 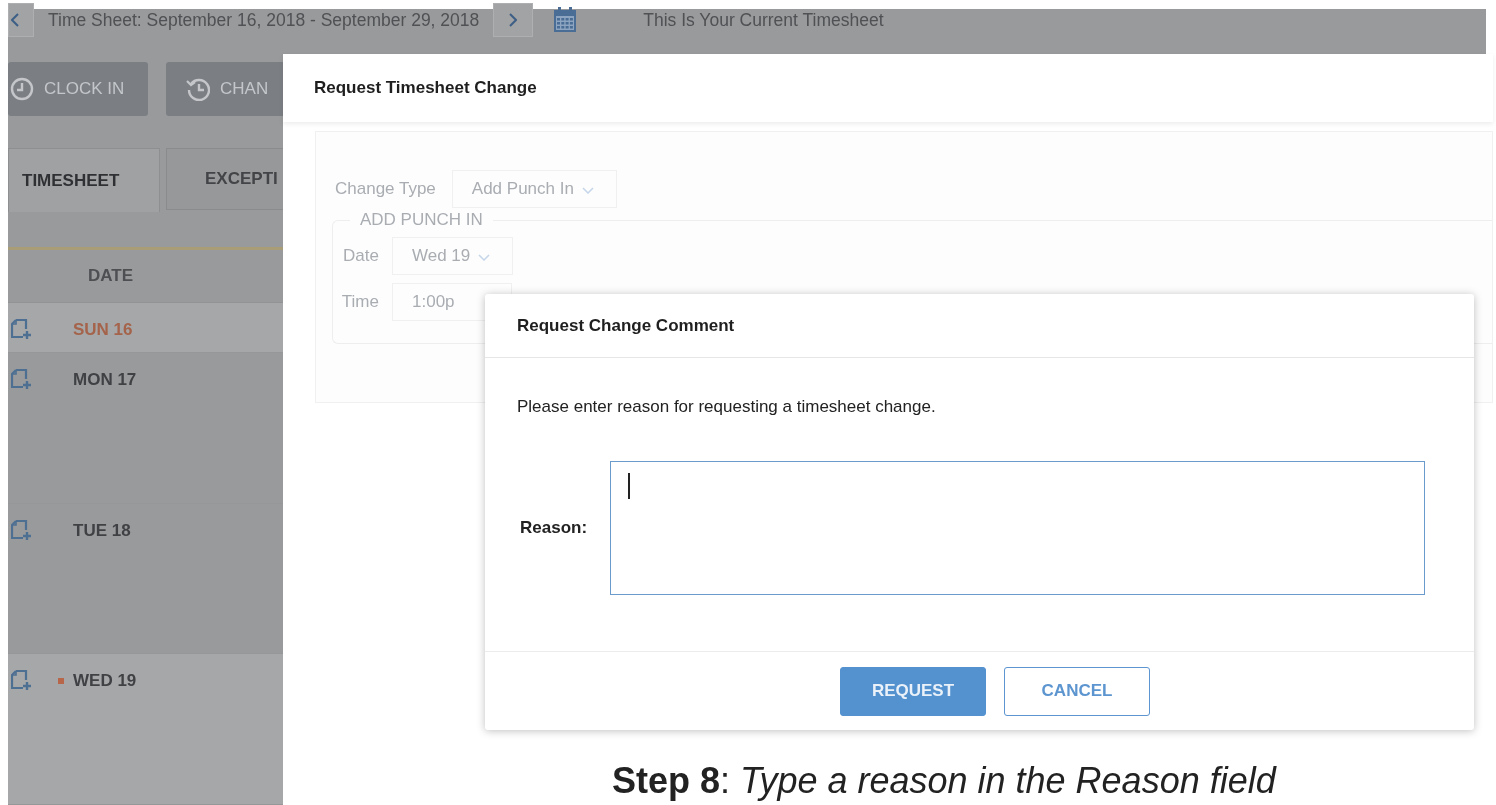 What do you see at coordinates (110, 275) in the screenshot?
I see `column-header: DATE` at bounding box center [110, 275].